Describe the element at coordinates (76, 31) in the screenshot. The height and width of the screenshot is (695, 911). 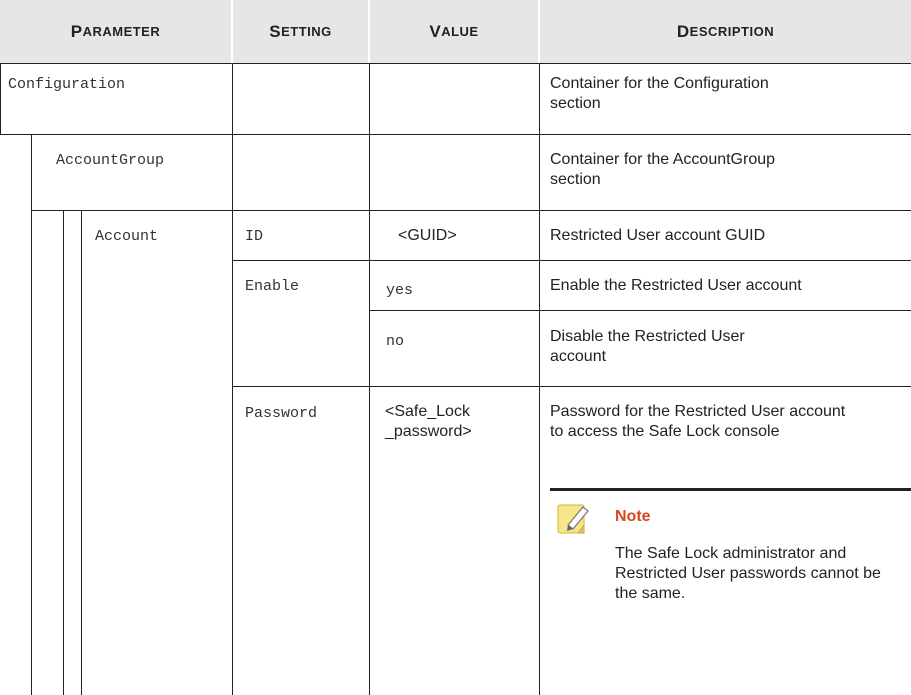
I see `header-parameter-cap: P` at that location.